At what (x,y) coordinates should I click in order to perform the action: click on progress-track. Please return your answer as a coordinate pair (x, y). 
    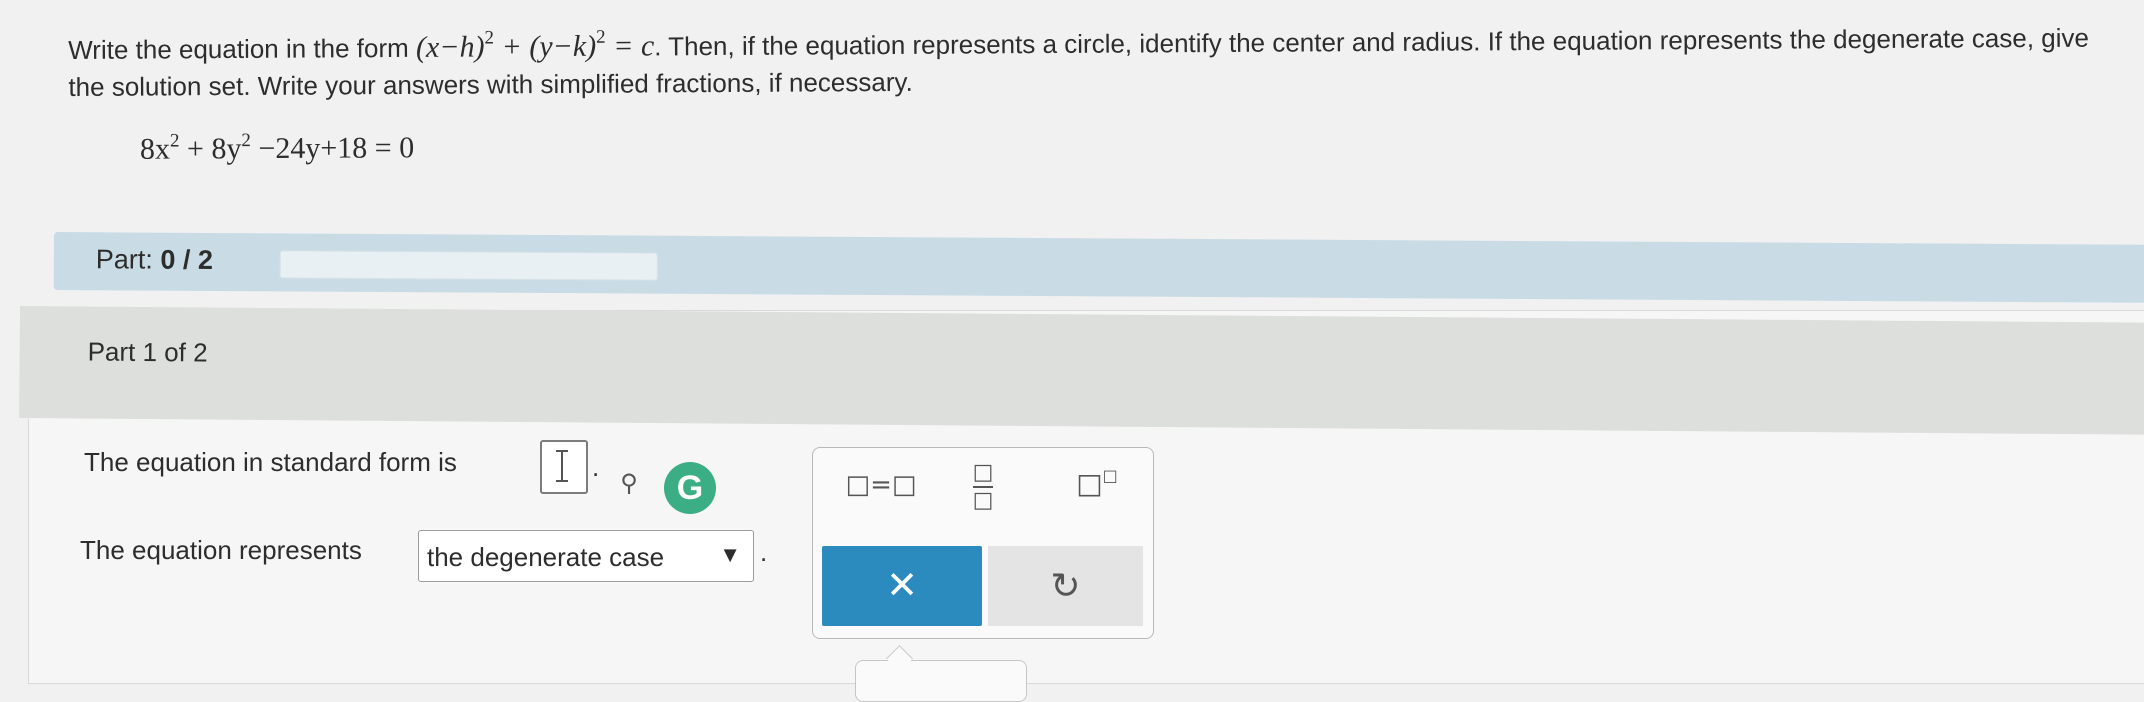
    Looking at the image, I should click on (468, 265).